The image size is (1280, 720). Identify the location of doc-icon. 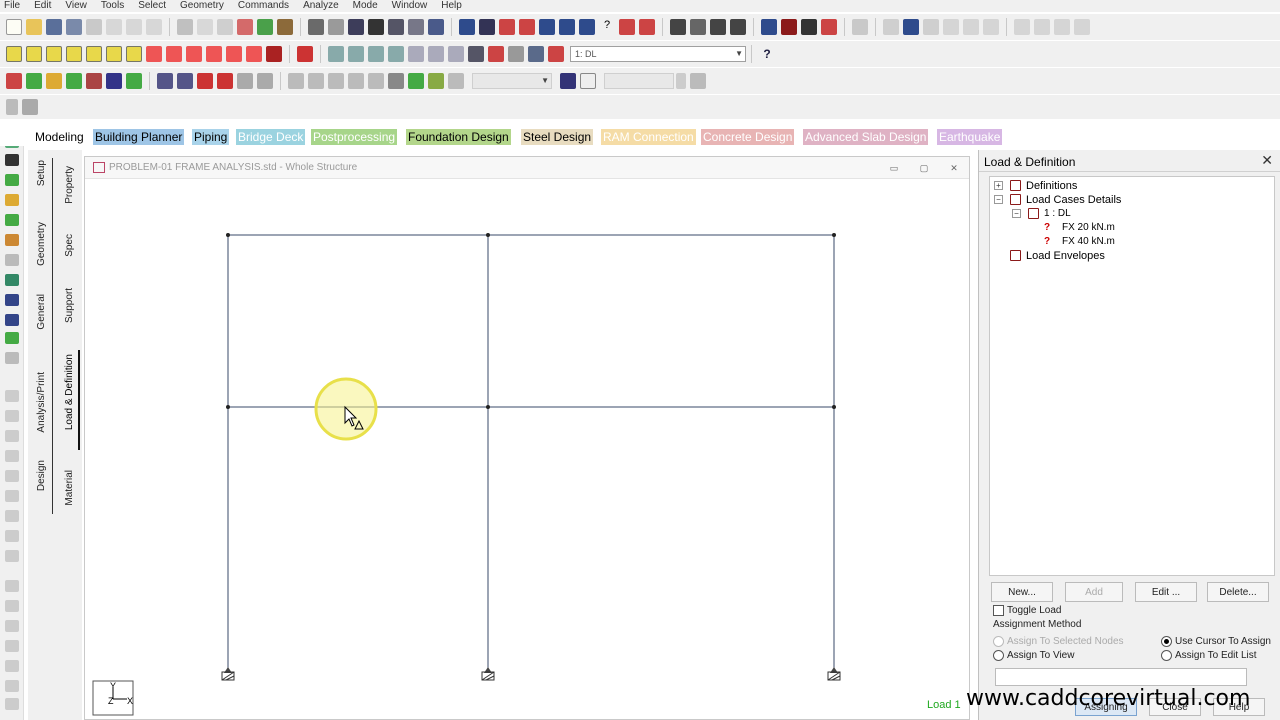
(951, 27).